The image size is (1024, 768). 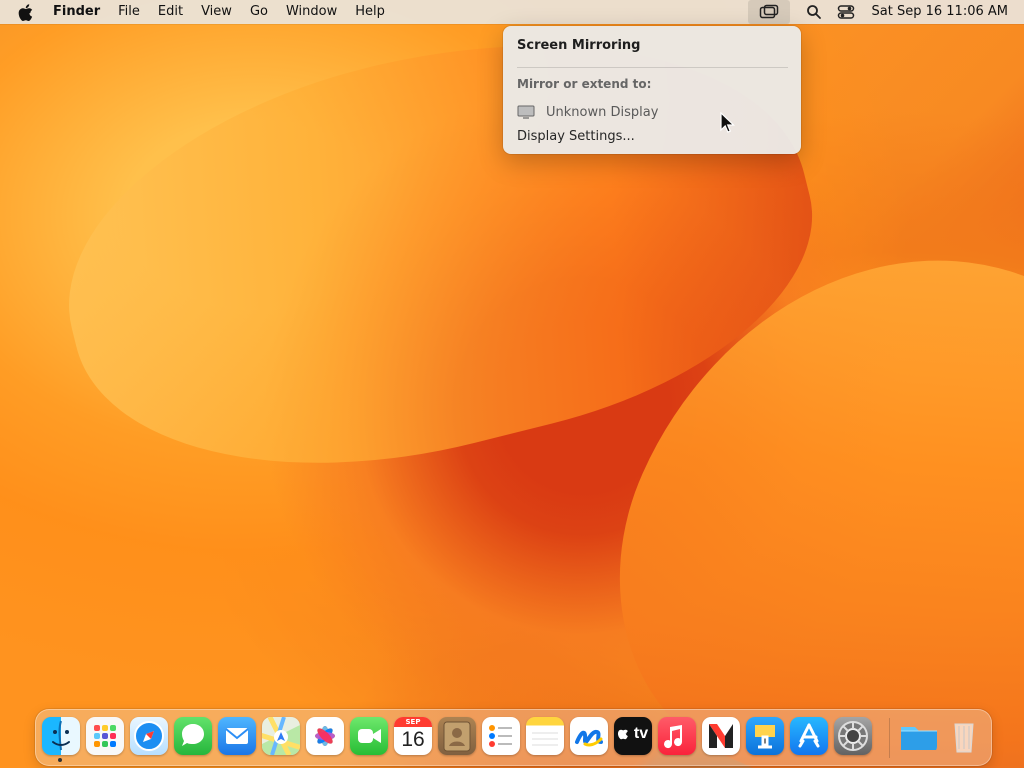 I want to click on display-icon, so click(x=526, y=112).